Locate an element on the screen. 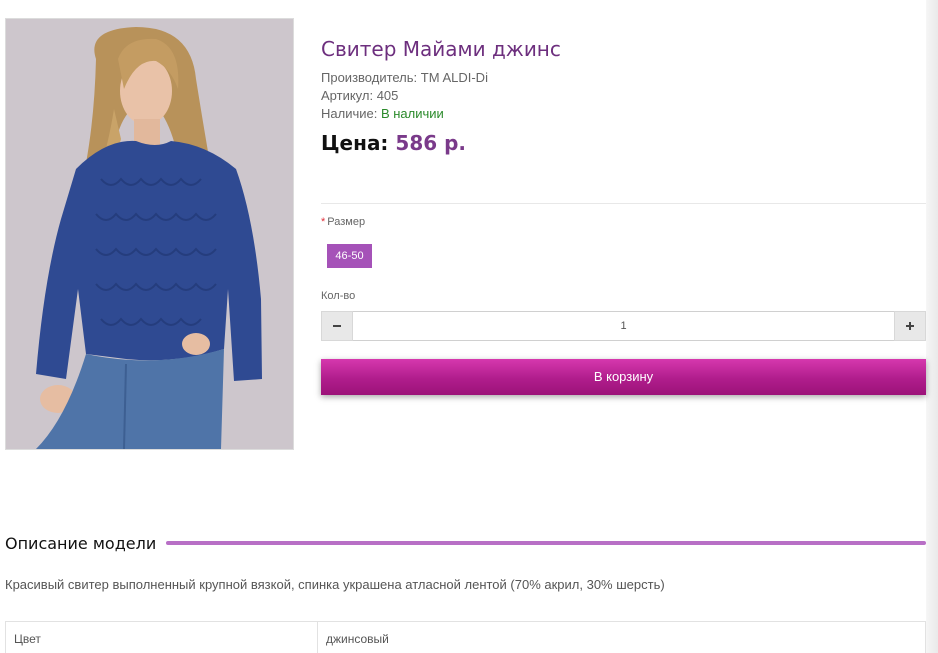  attribute-value: джинсовый is located at coordinates (621, 637).